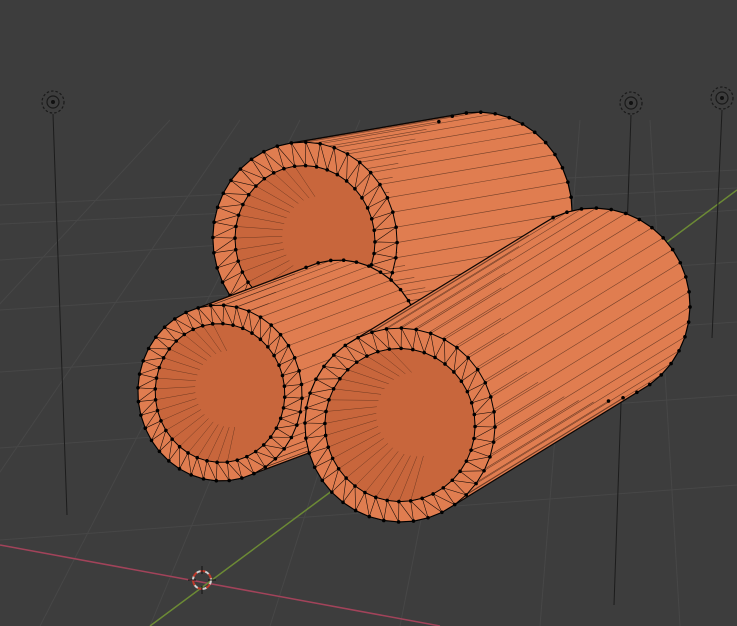 The width and height of the screenshot is (737, 626). What do you see at coordinates (202, 580) in the screenshot?
I see `3d-cursor-icon` at bounding box center [202, 580].